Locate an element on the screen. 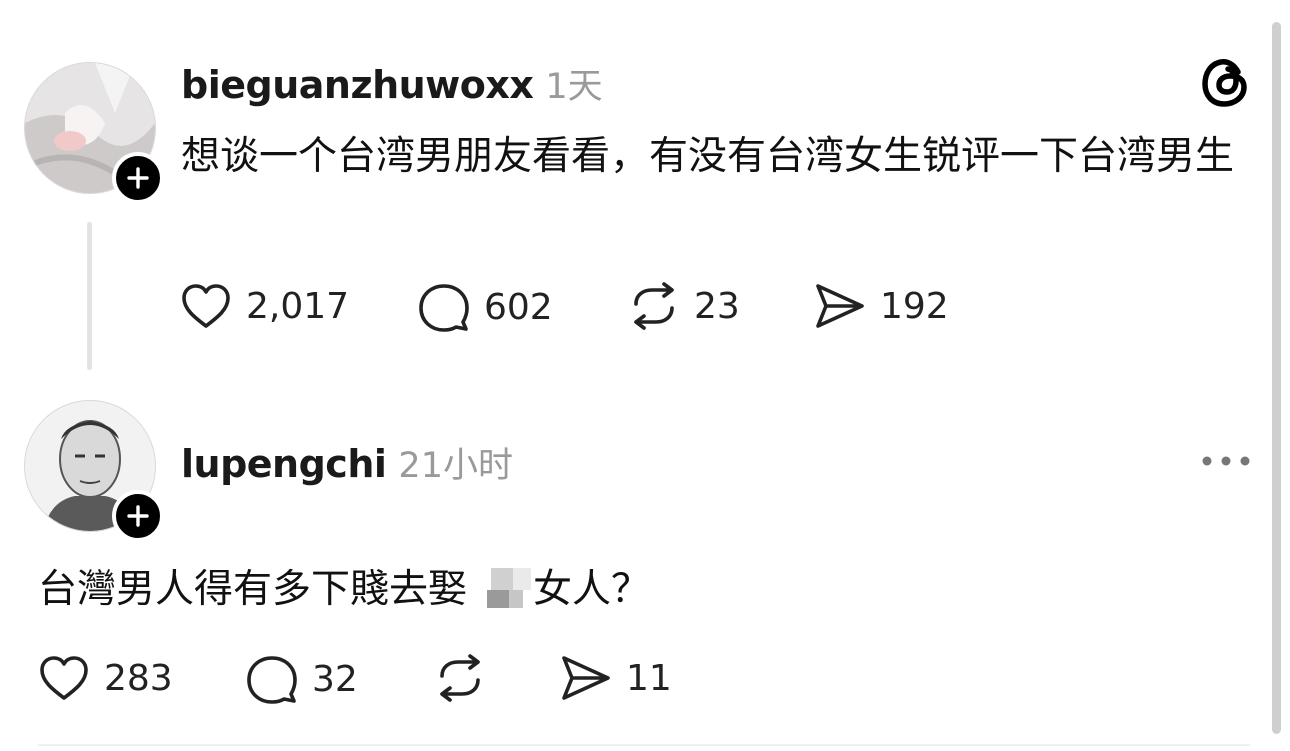 Image resolution: width=1290 pixels, height=751 pixels. like-button: 283 is located at coordinates (105, 678).